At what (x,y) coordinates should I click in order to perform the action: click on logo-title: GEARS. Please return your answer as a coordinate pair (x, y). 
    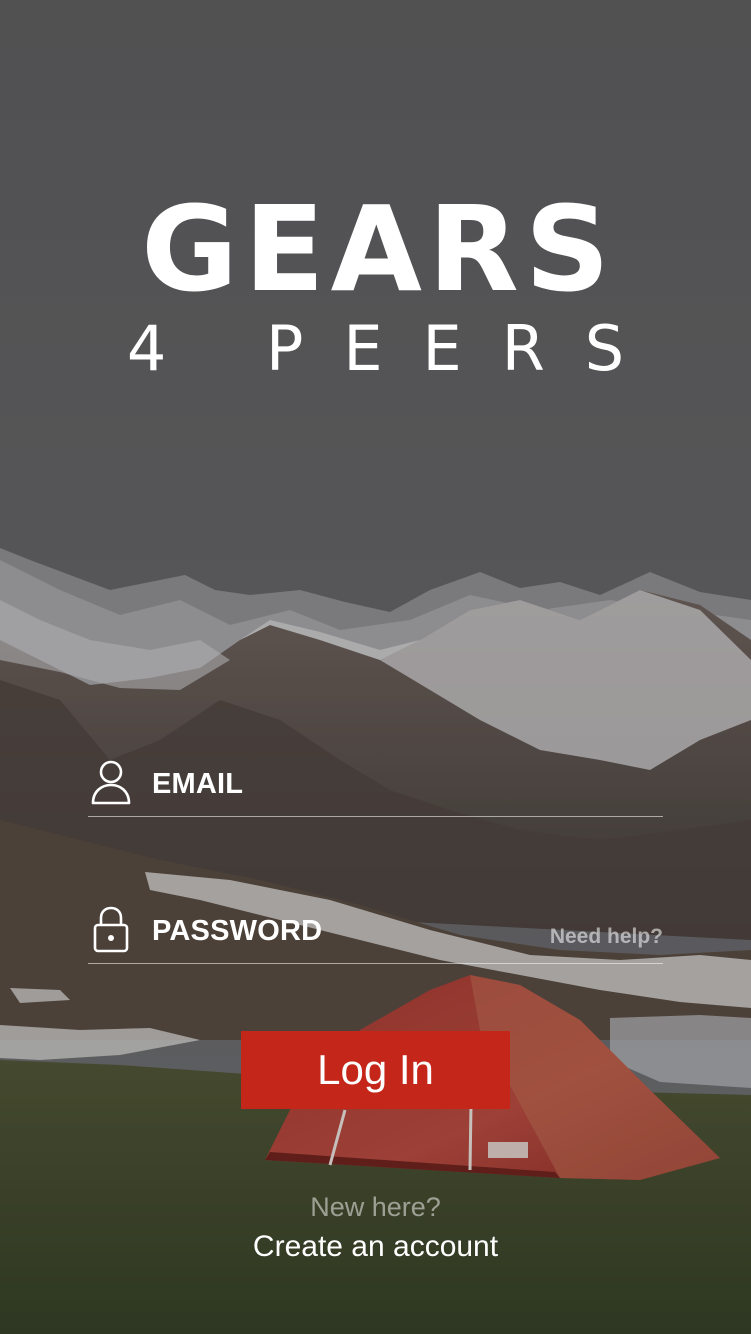
    Looking at the image, I should click on (378, 249).